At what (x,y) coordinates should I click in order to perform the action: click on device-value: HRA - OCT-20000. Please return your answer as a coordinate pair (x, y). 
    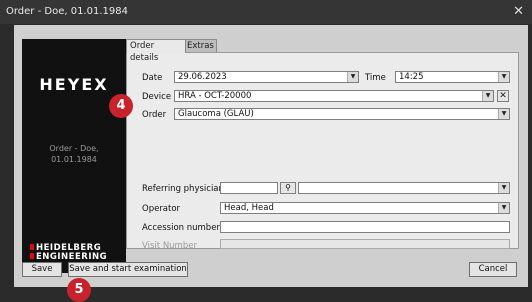
    Looking at the image, I should click on (215, 96).